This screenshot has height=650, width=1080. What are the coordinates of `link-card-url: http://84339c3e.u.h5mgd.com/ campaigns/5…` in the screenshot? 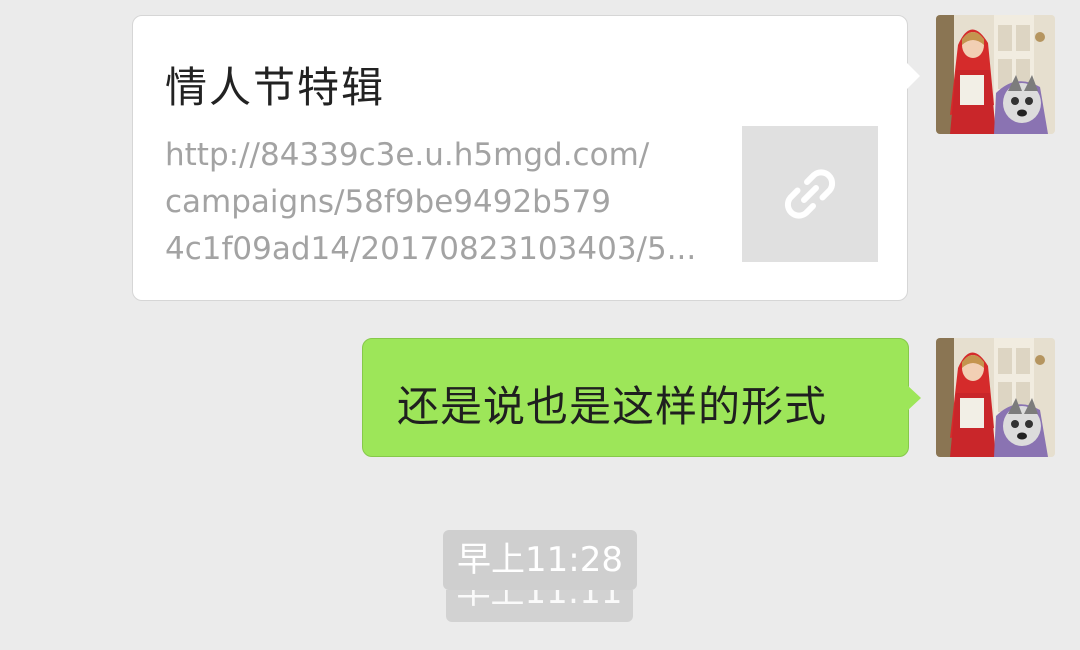 It's located at (445, 202).